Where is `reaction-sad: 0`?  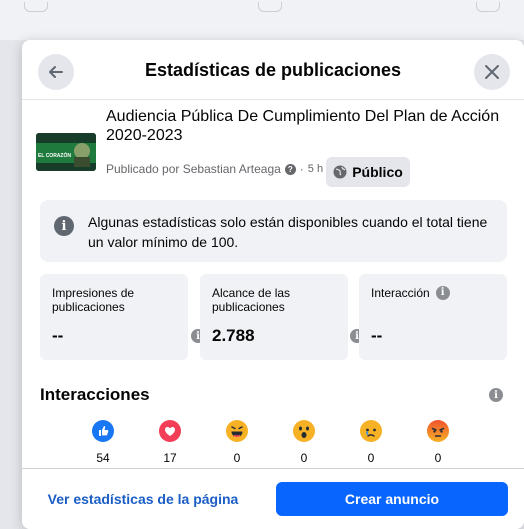 reaction-sad: 0 is located at coordinates (371, 442).